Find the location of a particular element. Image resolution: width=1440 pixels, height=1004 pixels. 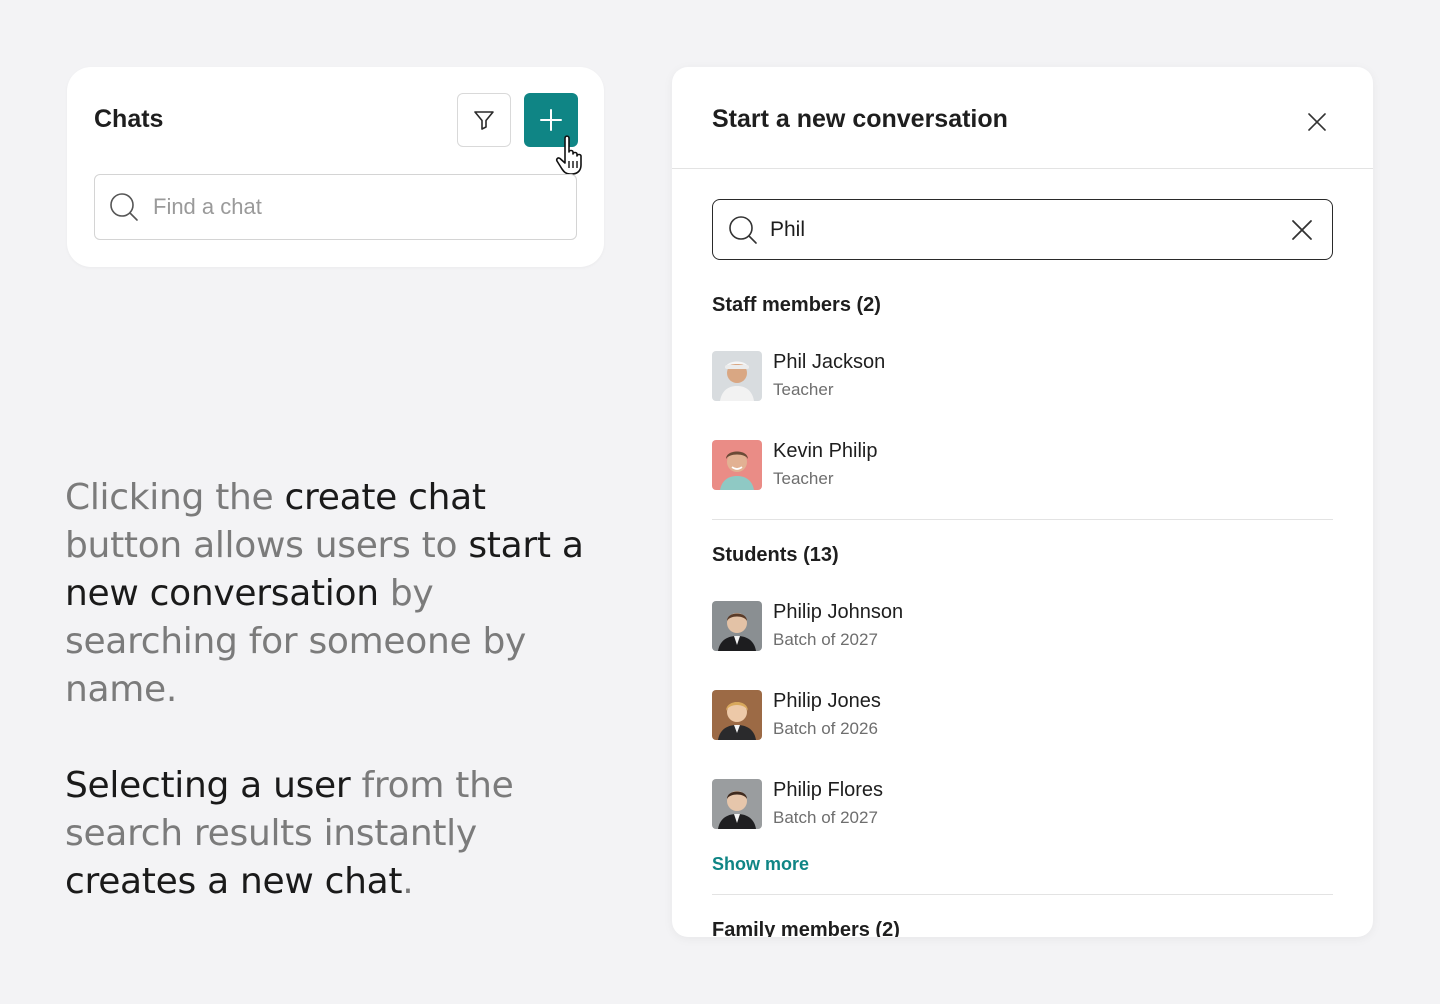

filter-icon is located at coordinates (484, 120).